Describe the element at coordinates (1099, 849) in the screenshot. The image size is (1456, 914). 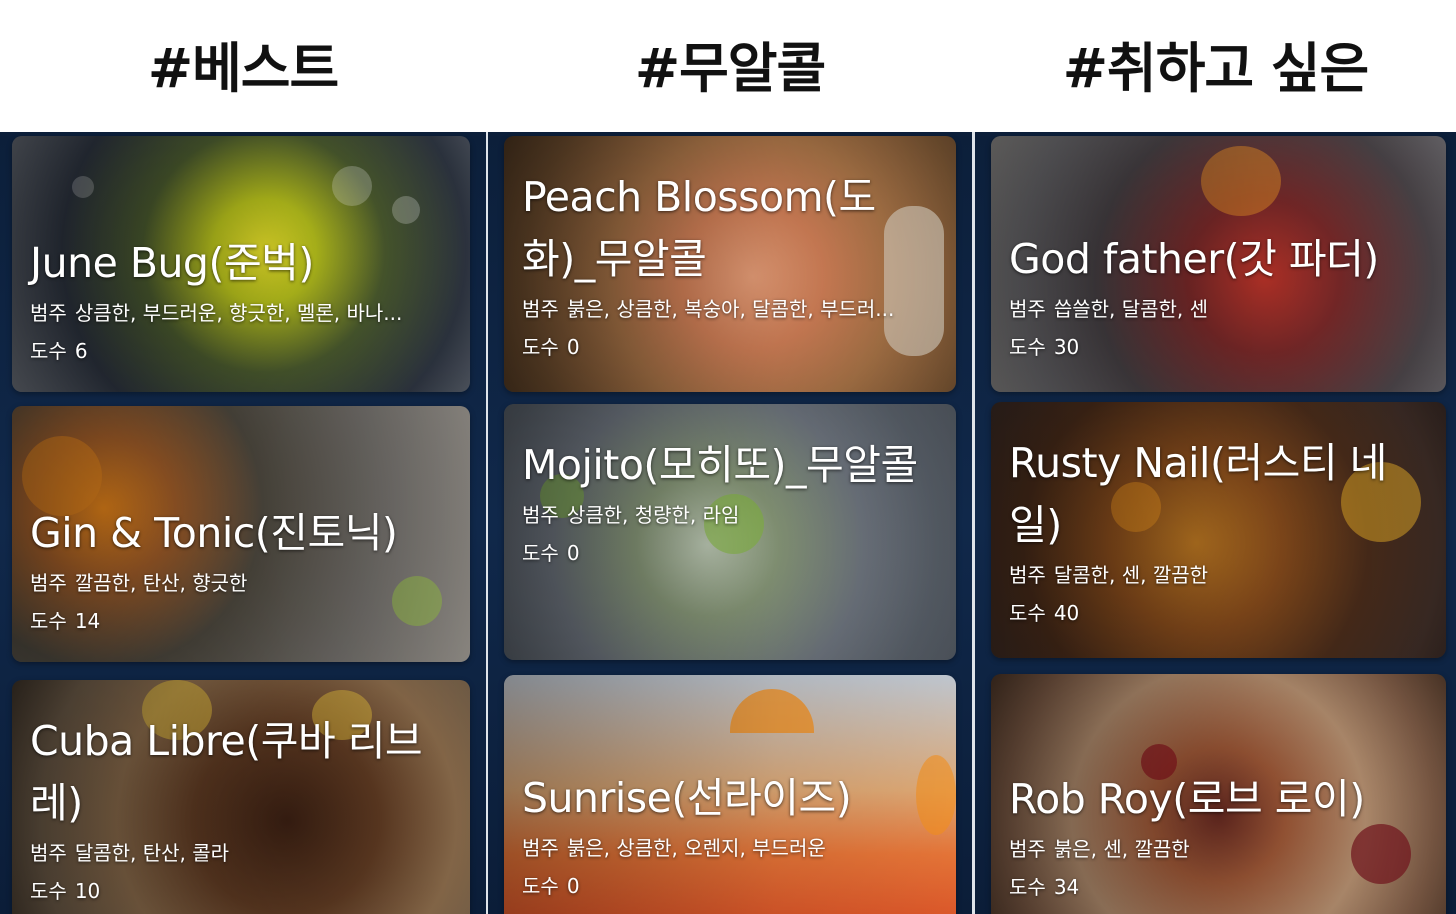
I see `cocktail-tags: 범주 붉은, 센, 깔끔한` at that location.